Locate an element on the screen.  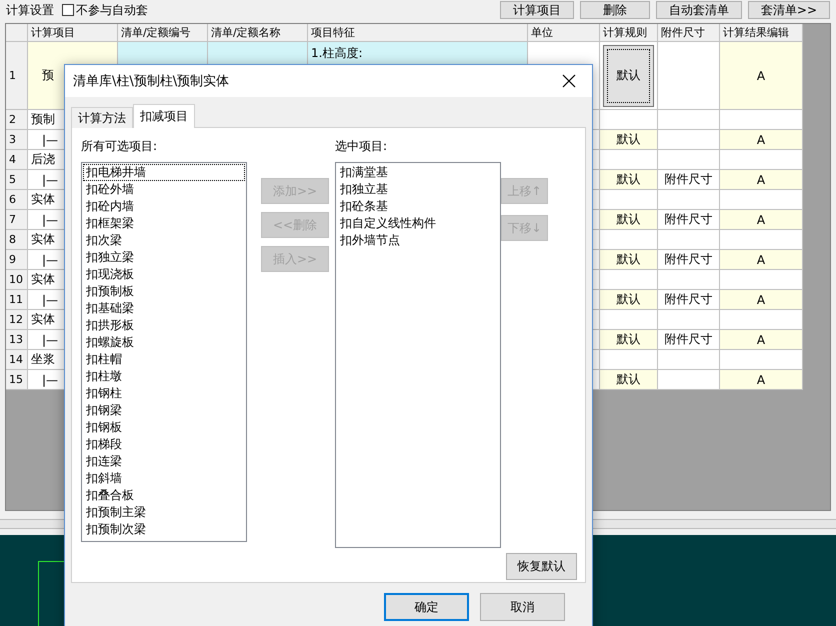
ok-button: 确定 is located at coordinates (426, 607).